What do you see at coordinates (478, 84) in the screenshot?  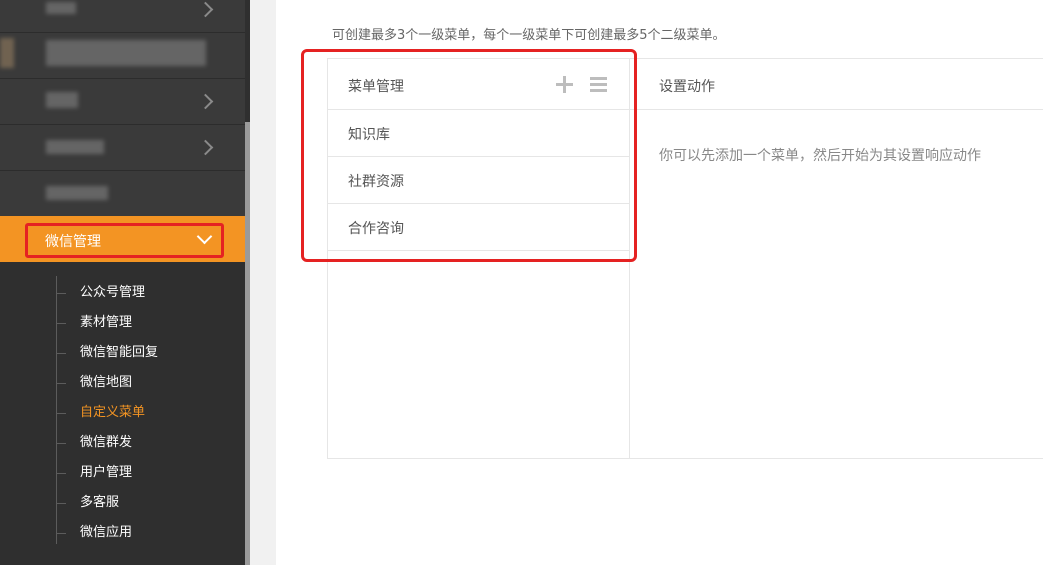 I see `menu-management-header: 菜单管理` at bounding box center [478, 84].